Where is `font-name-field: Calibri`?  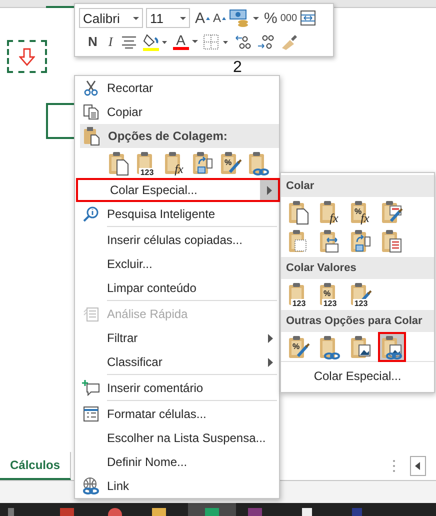 font-name-field: Calibri is located at coordinates (111, 18).